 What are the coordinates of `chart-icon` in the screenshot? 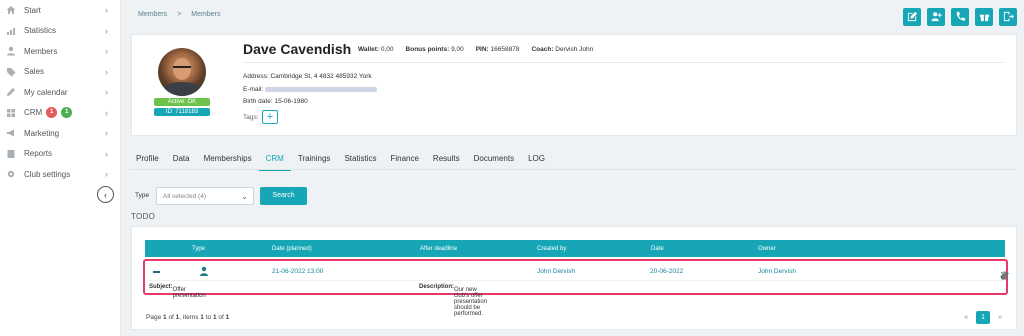 It's located at (11, 31).